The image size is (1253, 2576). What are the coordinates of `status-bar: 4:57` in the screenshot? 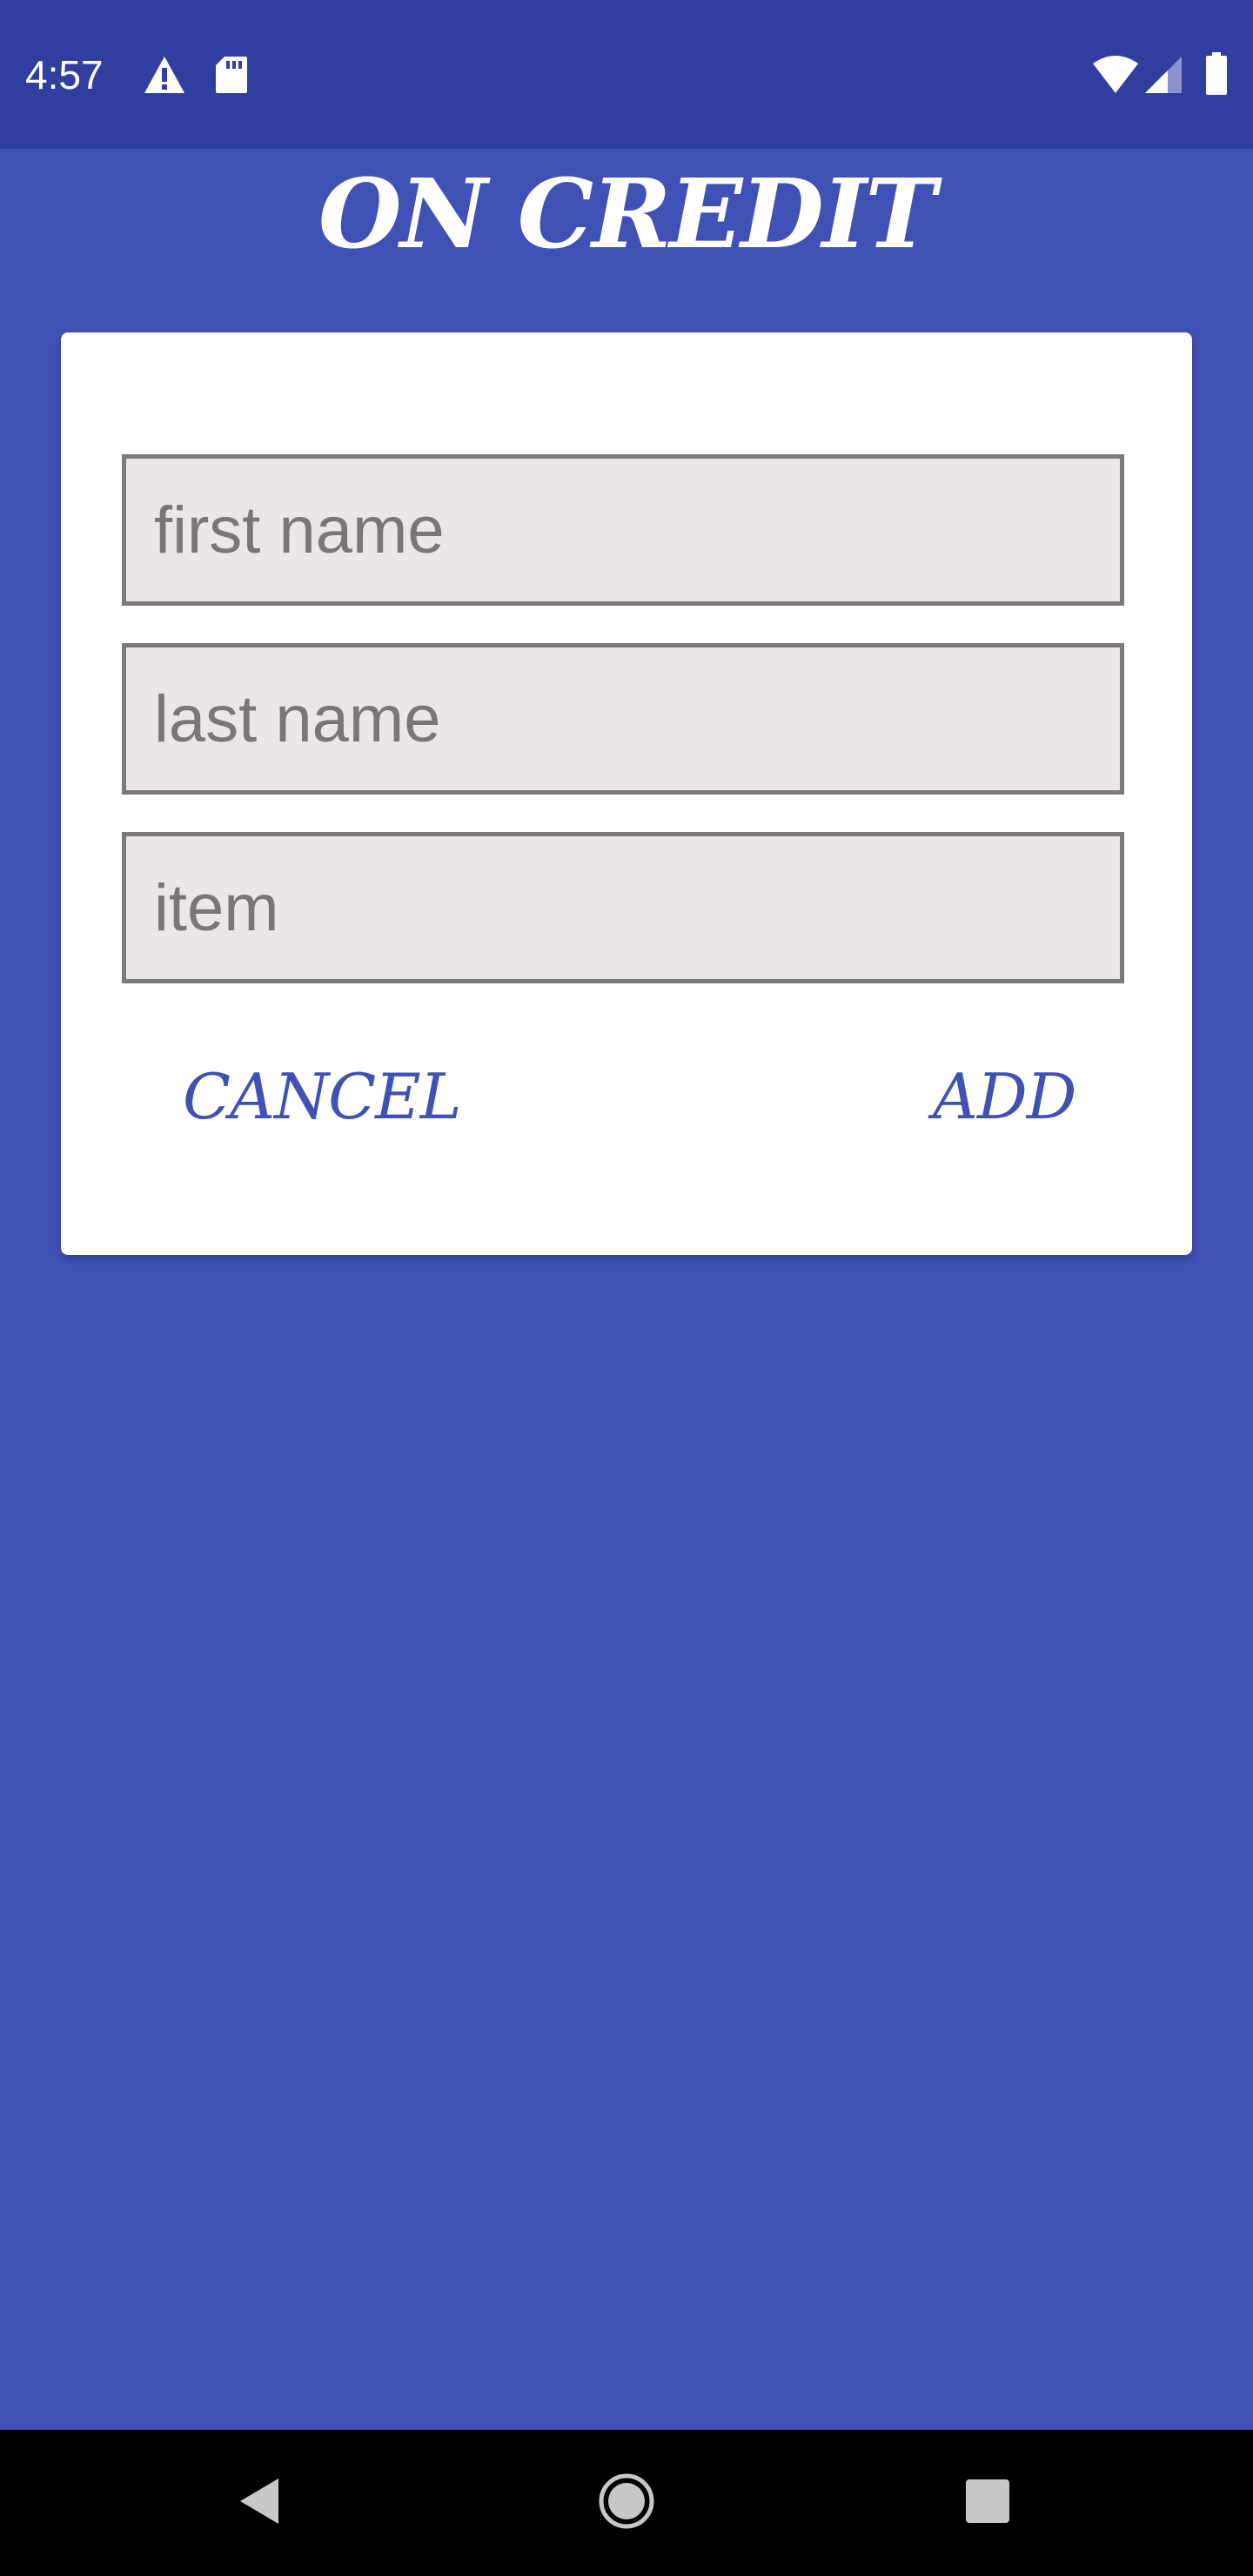 It's located at (626, 74).